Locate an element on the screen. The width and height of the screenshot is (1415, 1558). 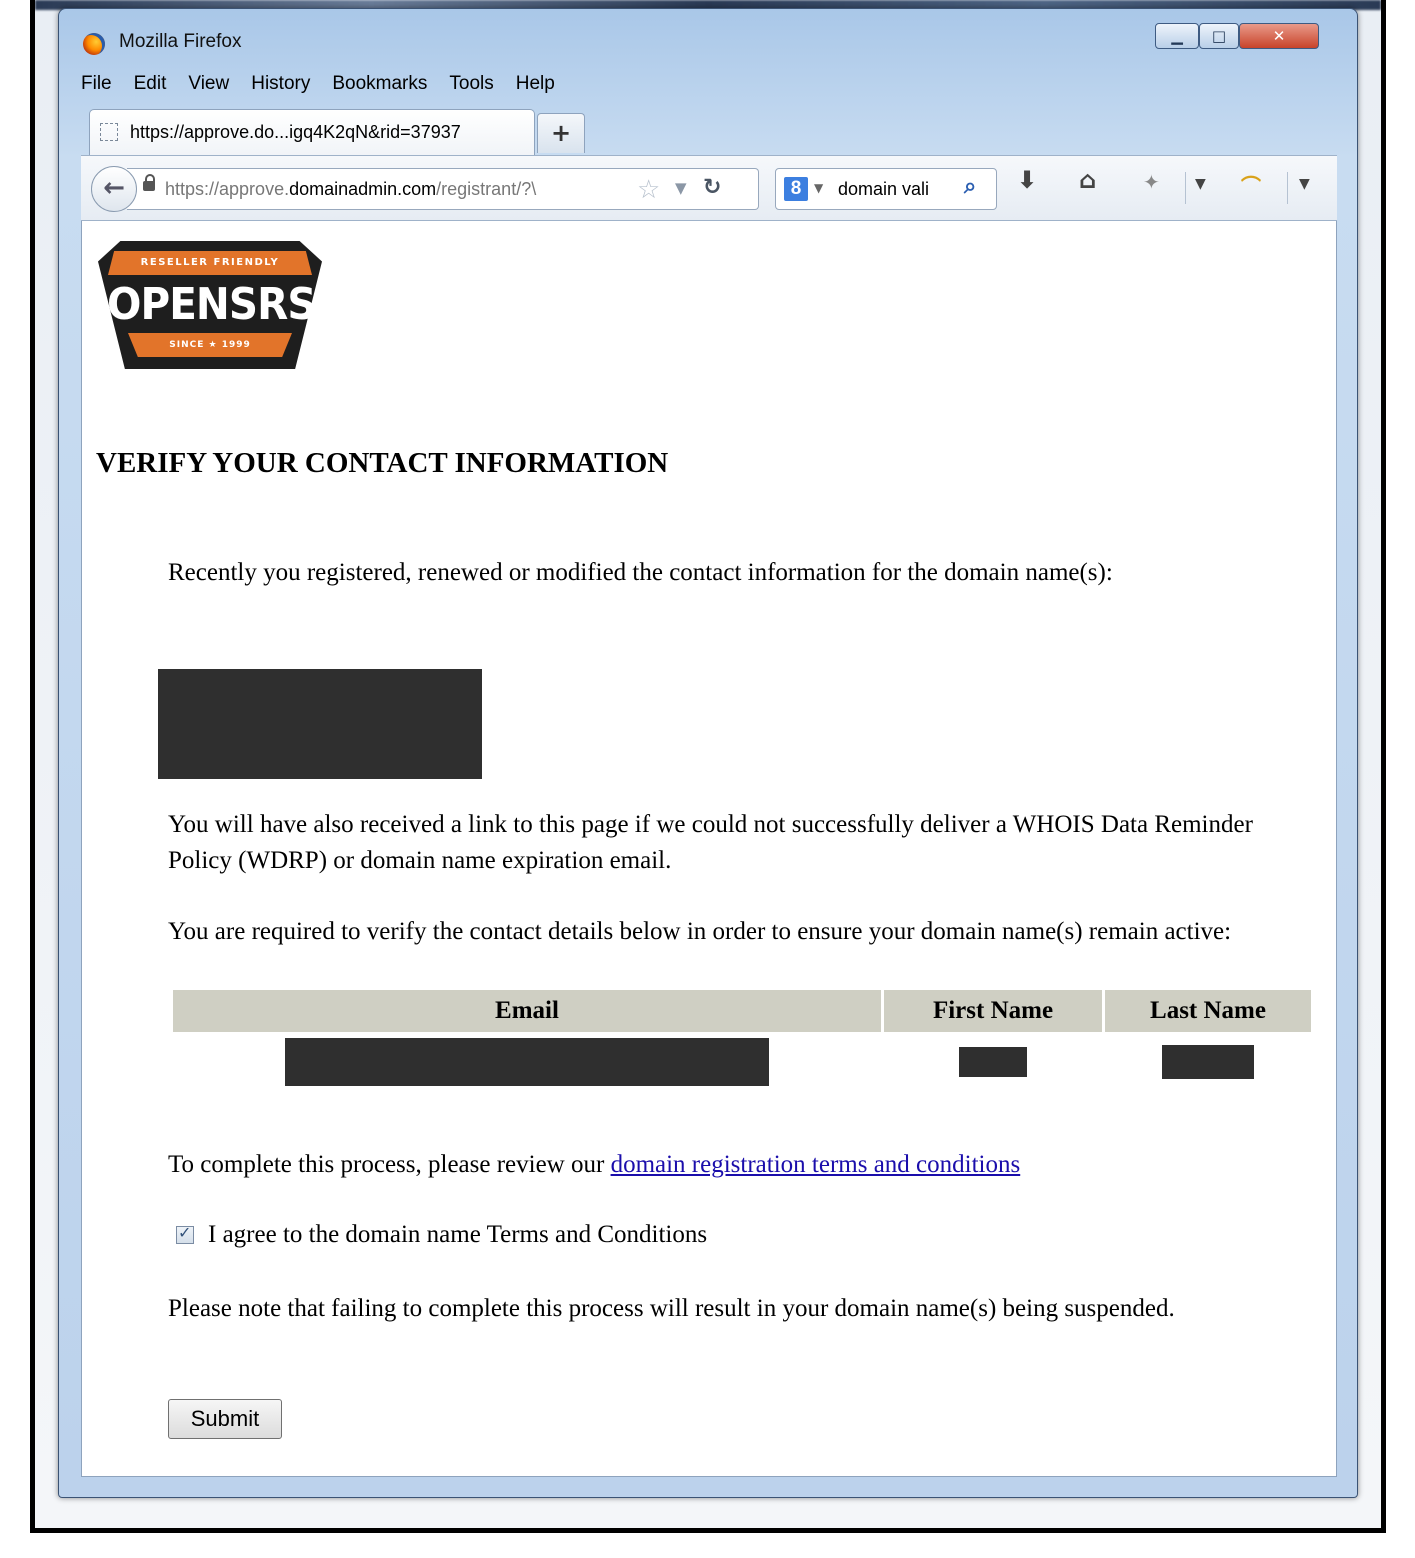
column-header-last-name: Last Name is located at coordinates (1208, 1011).